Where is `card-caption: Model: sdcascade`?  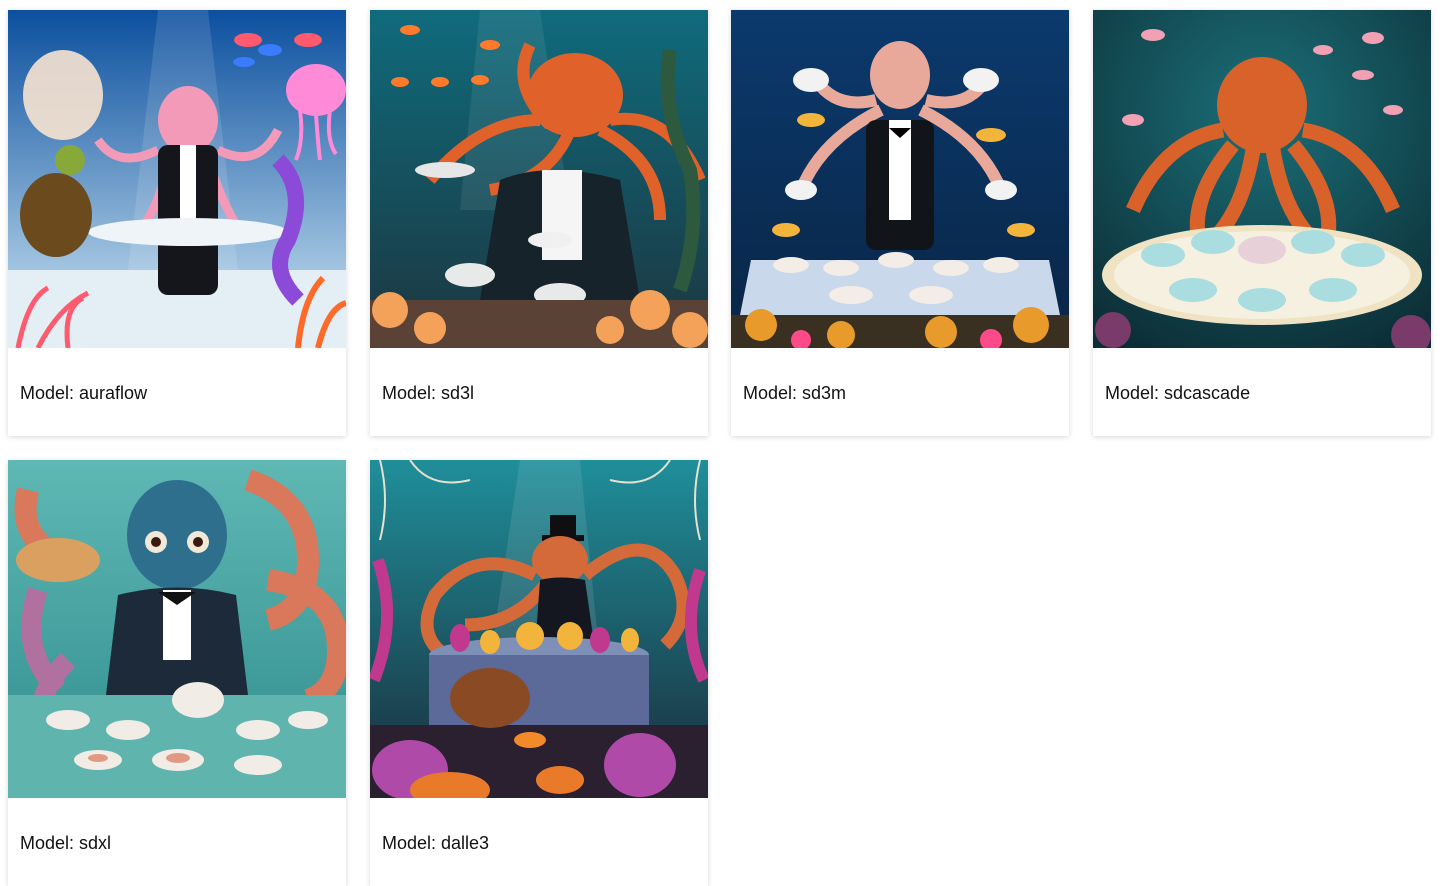 card-caption: Model: sdcascade is located at coordinates (1178, 393).